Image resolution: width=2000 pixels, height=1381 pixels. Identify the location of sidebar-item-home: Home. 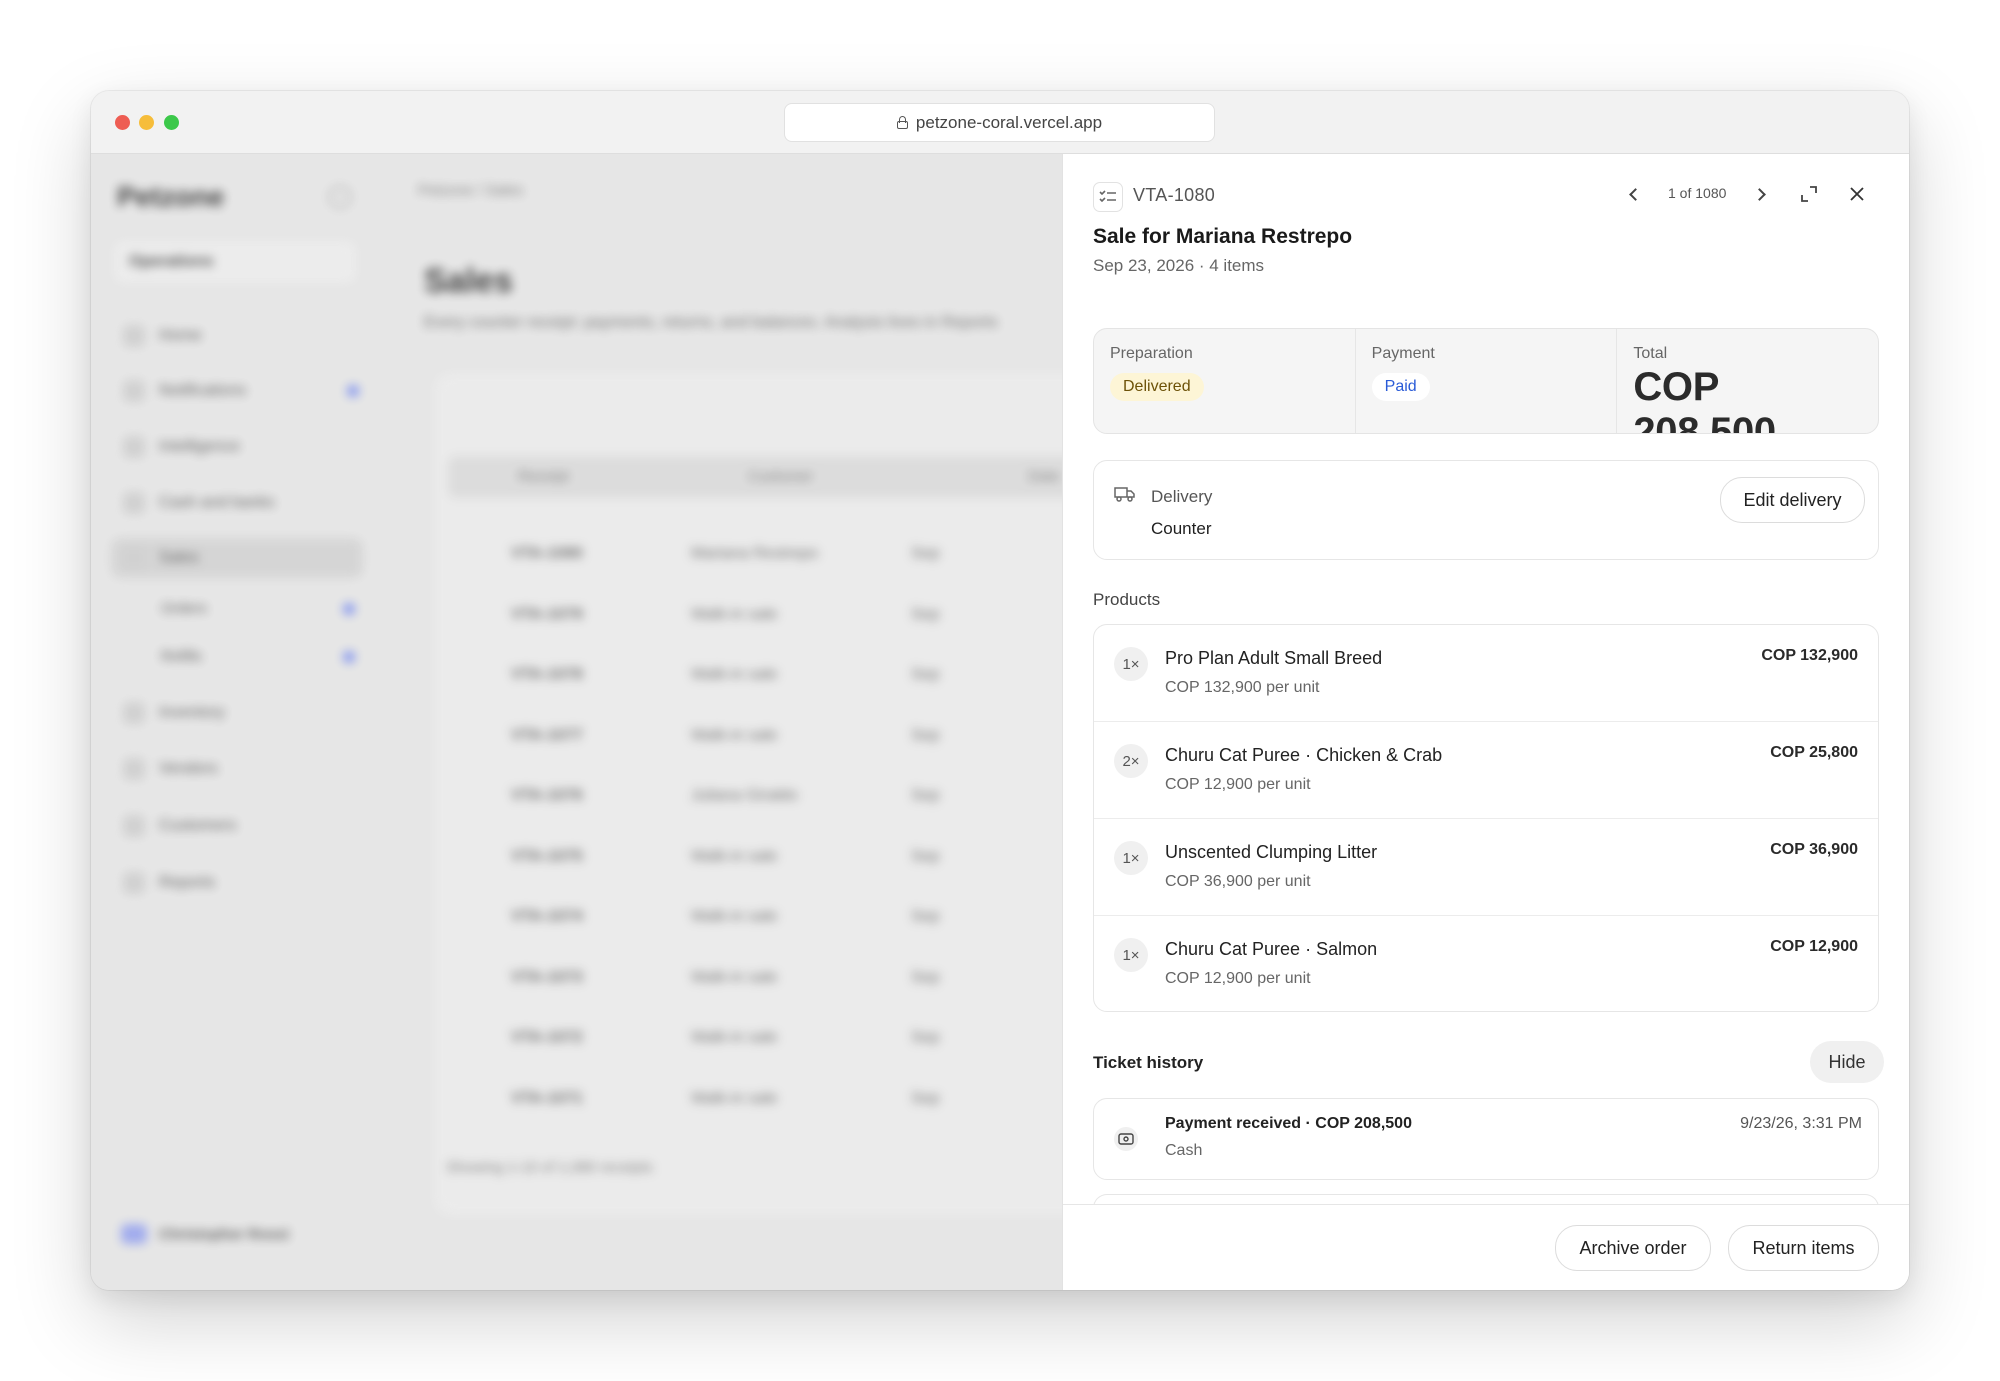
(241, 336).